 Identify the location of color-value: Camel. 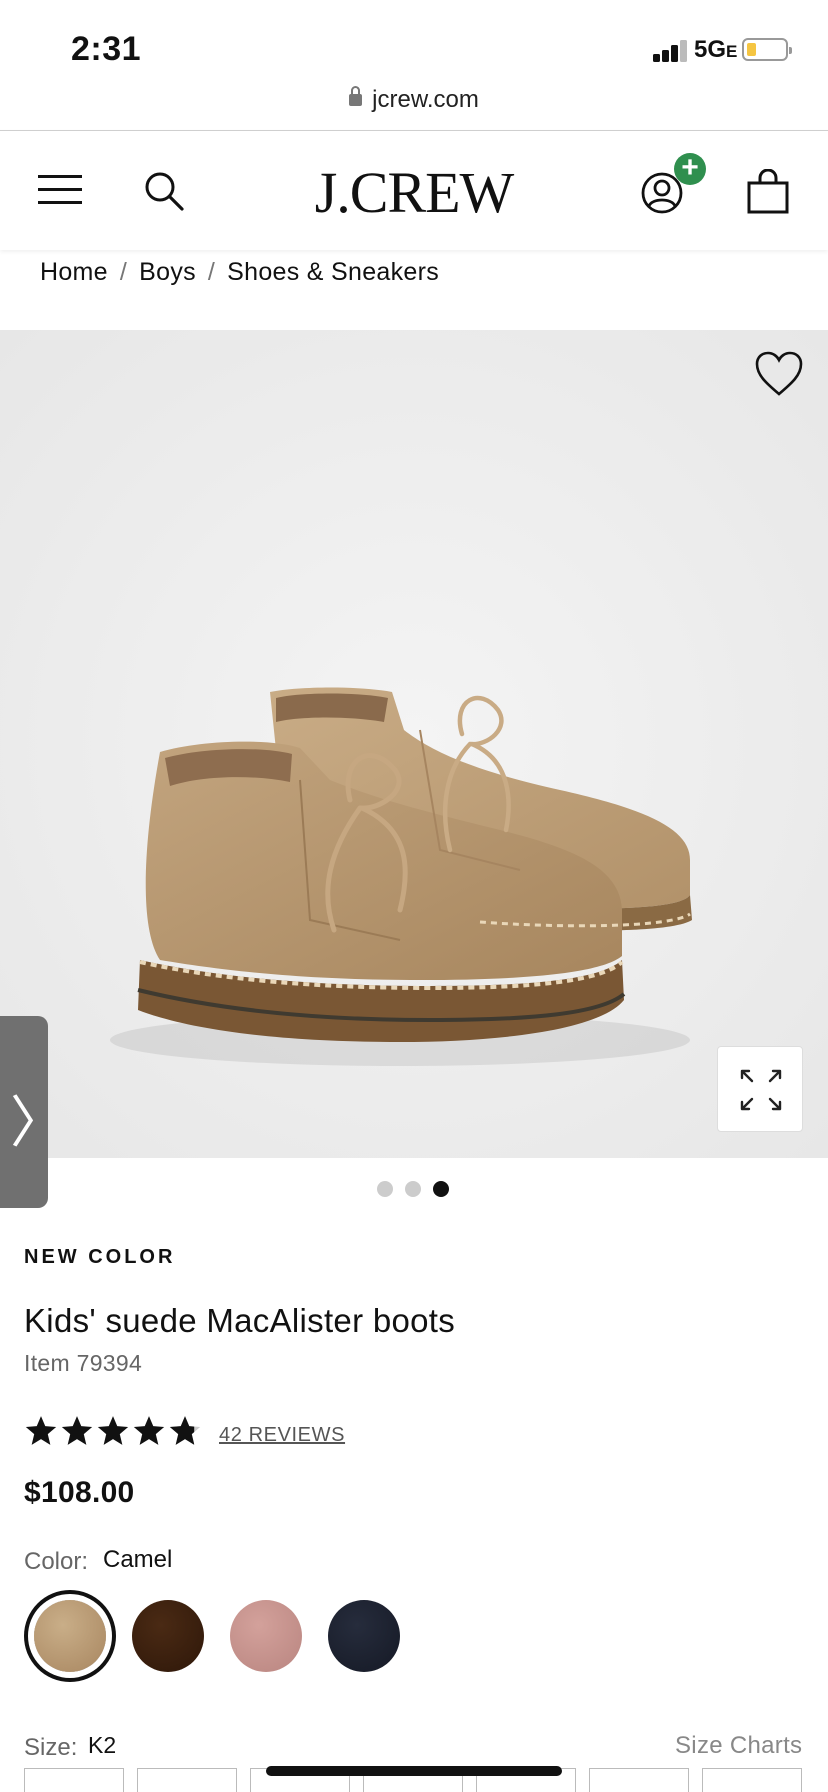
(138, 1559).